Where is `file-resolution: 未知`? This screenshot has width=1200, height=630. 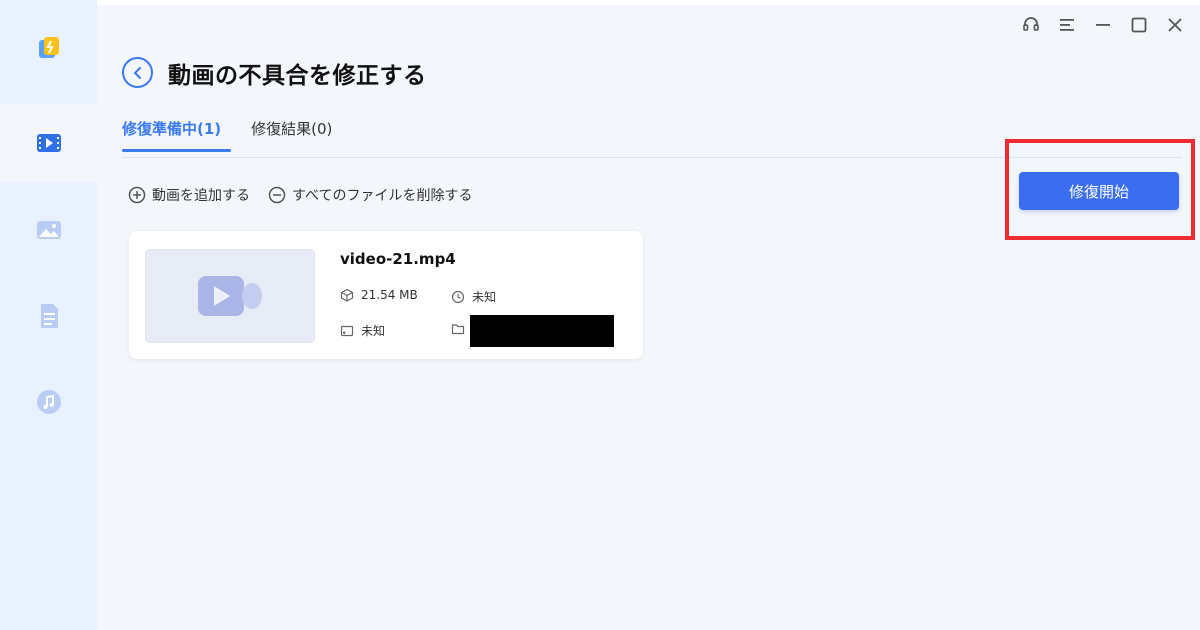
file-resolution: 未知 is located at coordinates (362, 330).